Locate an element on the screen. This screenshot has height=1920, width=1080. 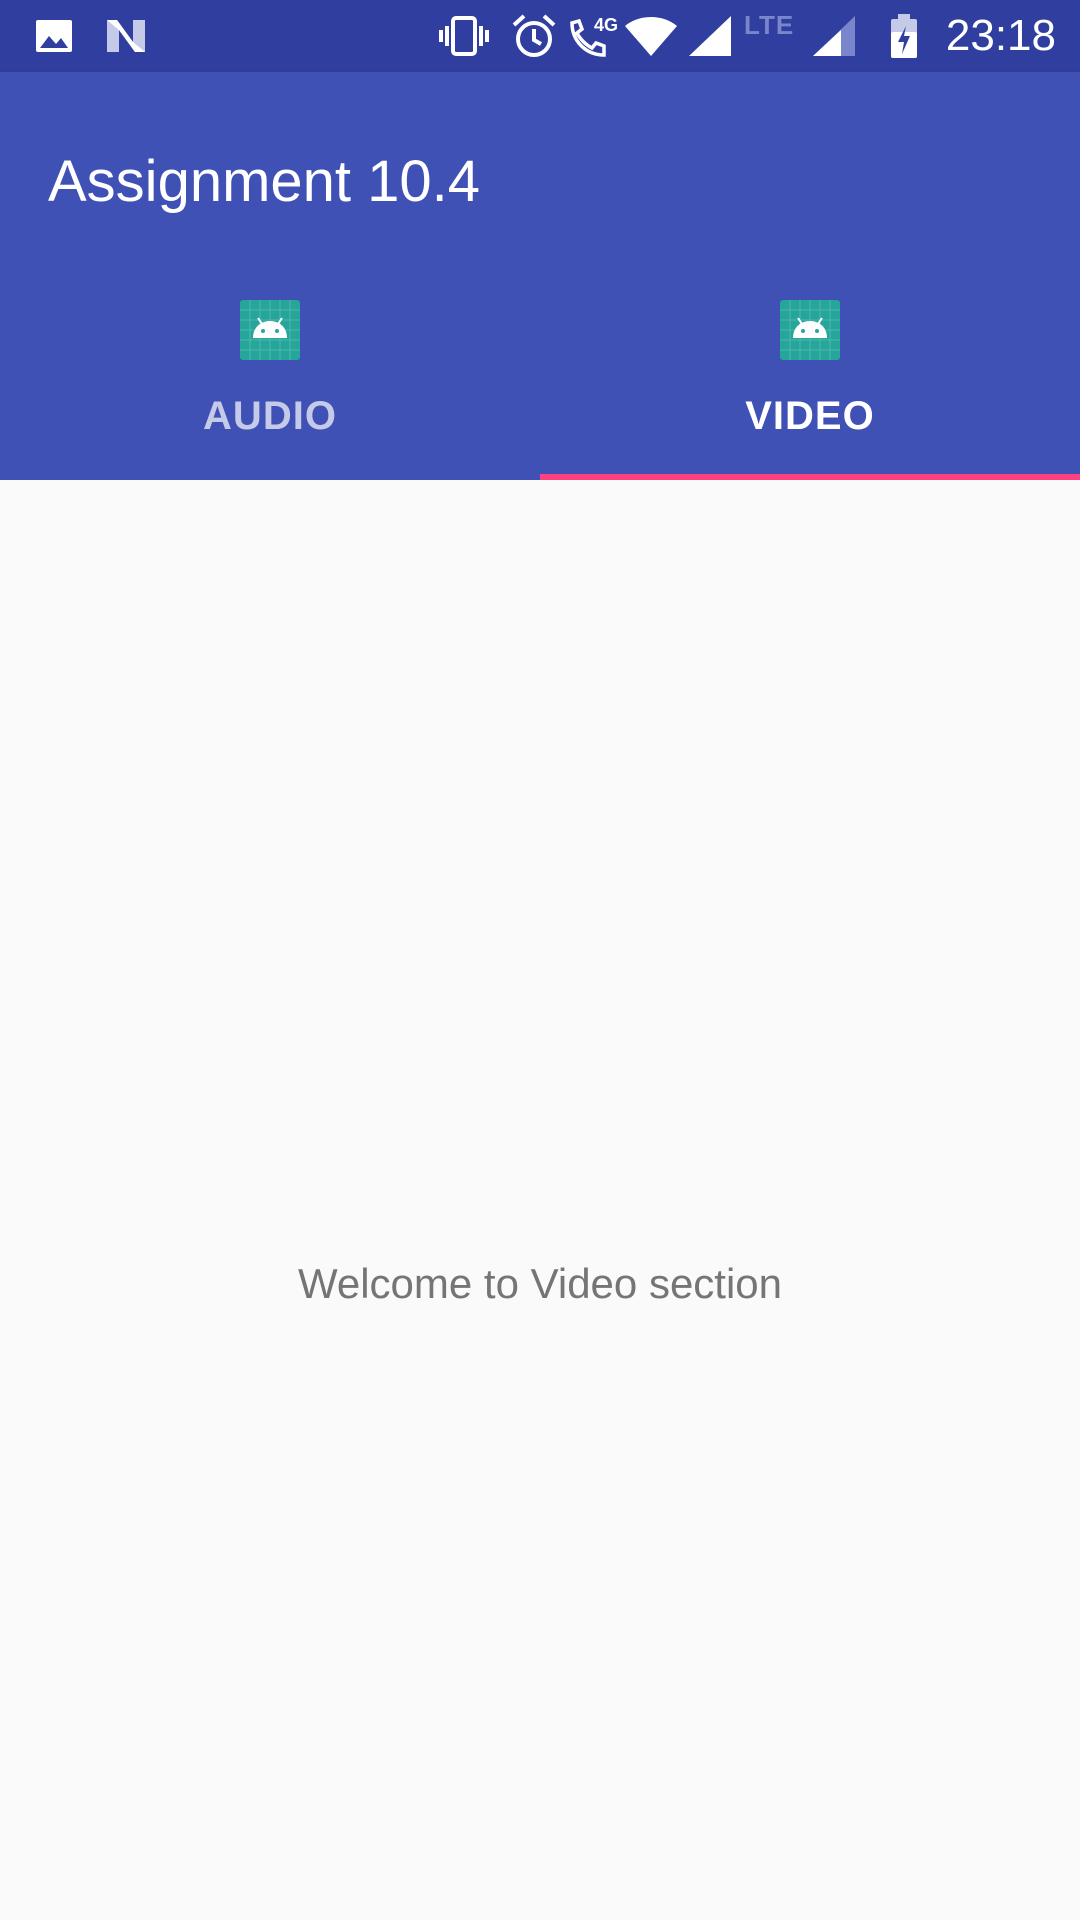
cell-signal-icon is located at coordinates (710, 36).